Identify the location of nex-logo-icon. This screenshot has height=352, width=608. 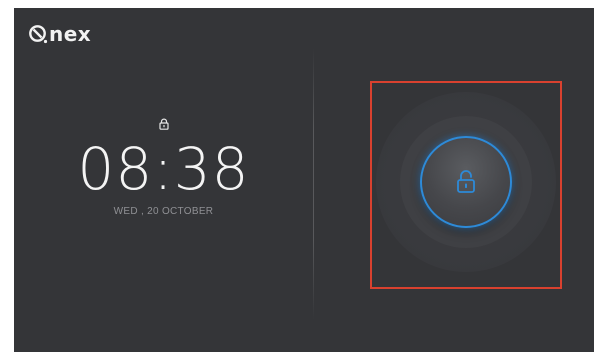
(38, 34).